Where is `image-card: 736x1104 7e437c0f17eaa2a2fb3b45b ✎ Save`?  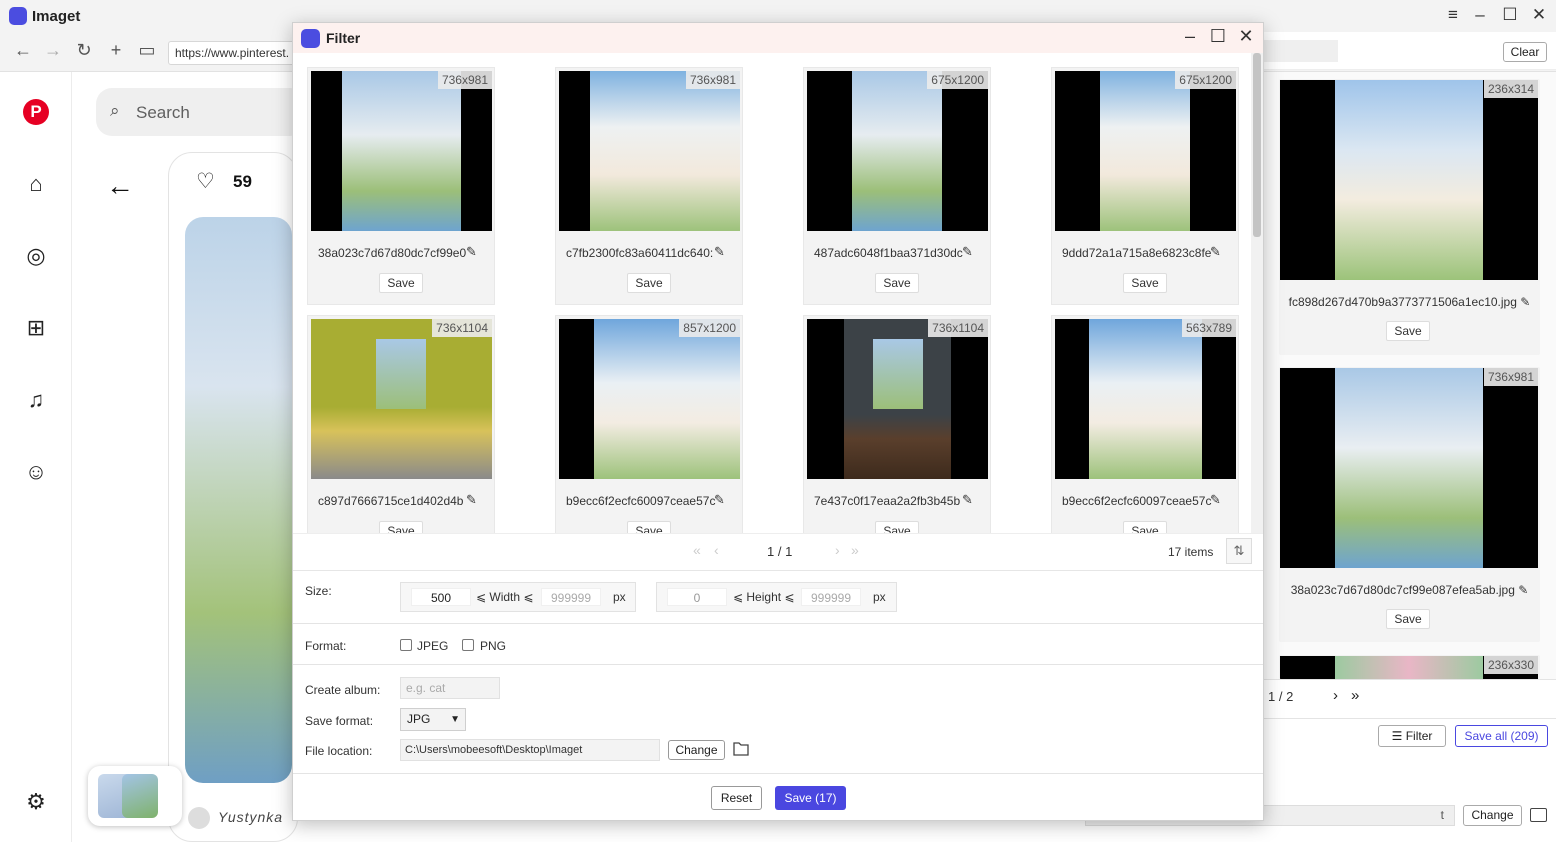 image-card: 736x1104 7e437c0f17eaa2a2fb3b45b ✎ Save is located at coordinates (897, 424).